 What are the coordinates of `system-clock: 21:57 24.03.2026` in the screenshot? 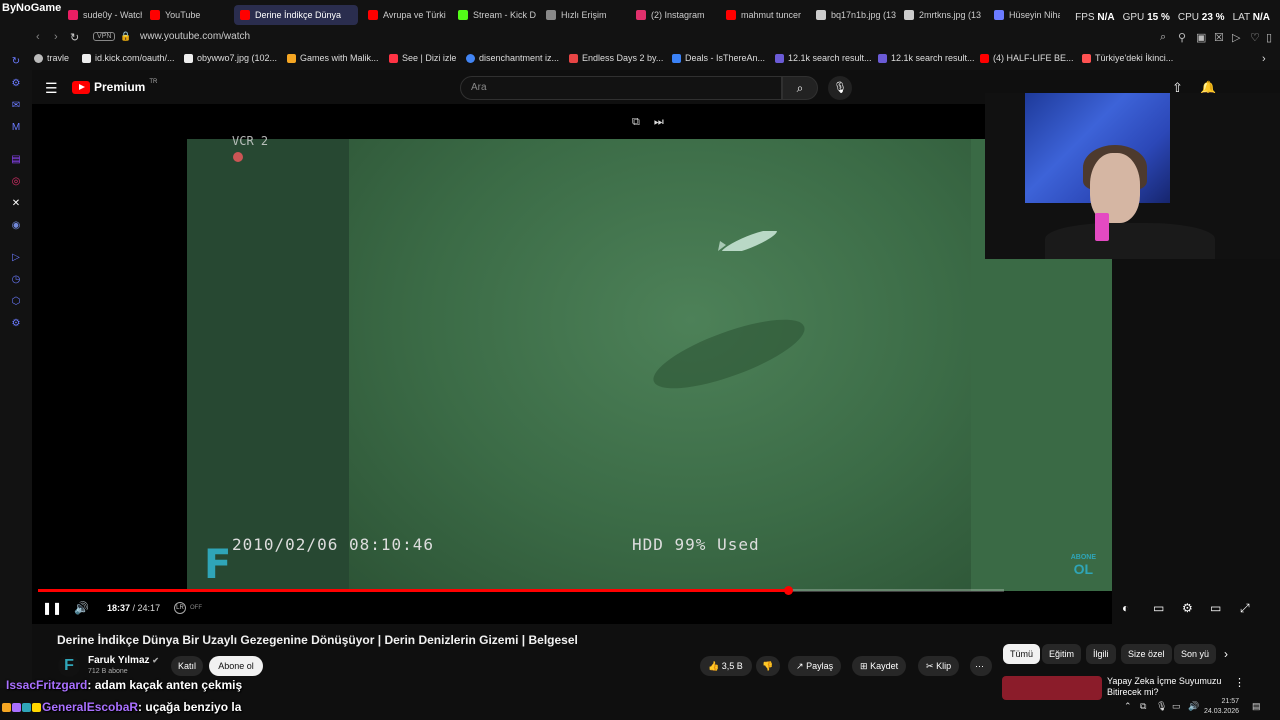 It's located at (1221, 707).